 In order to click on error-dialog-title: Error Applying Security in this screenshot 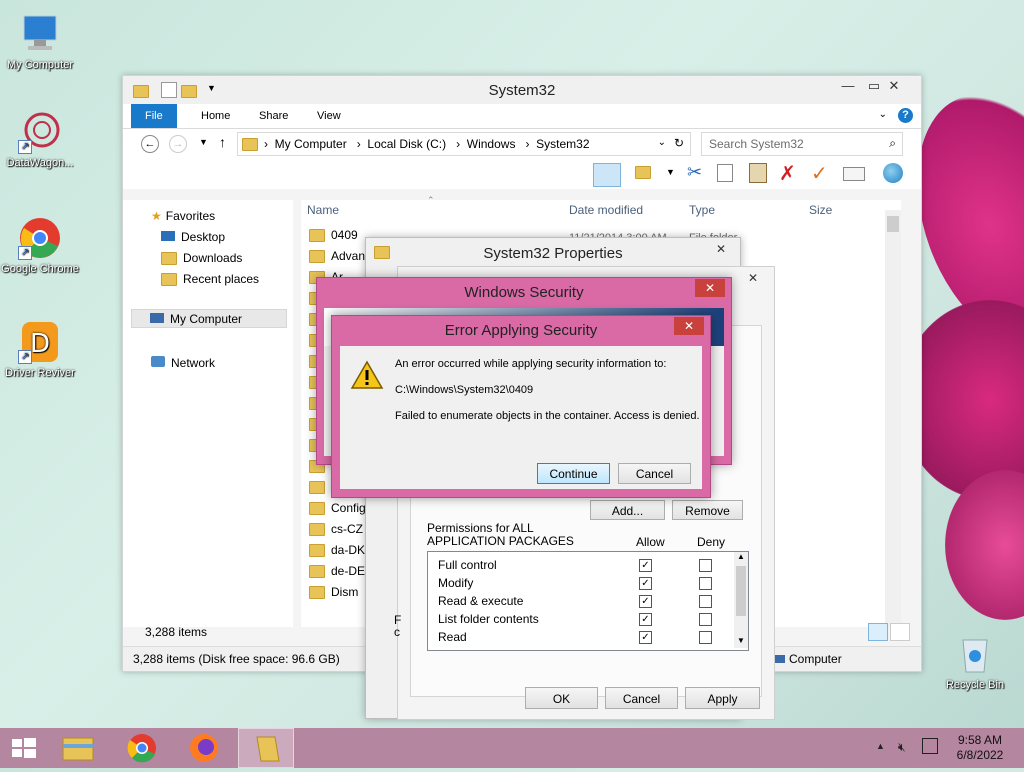, I will do `click(521, 330)`.